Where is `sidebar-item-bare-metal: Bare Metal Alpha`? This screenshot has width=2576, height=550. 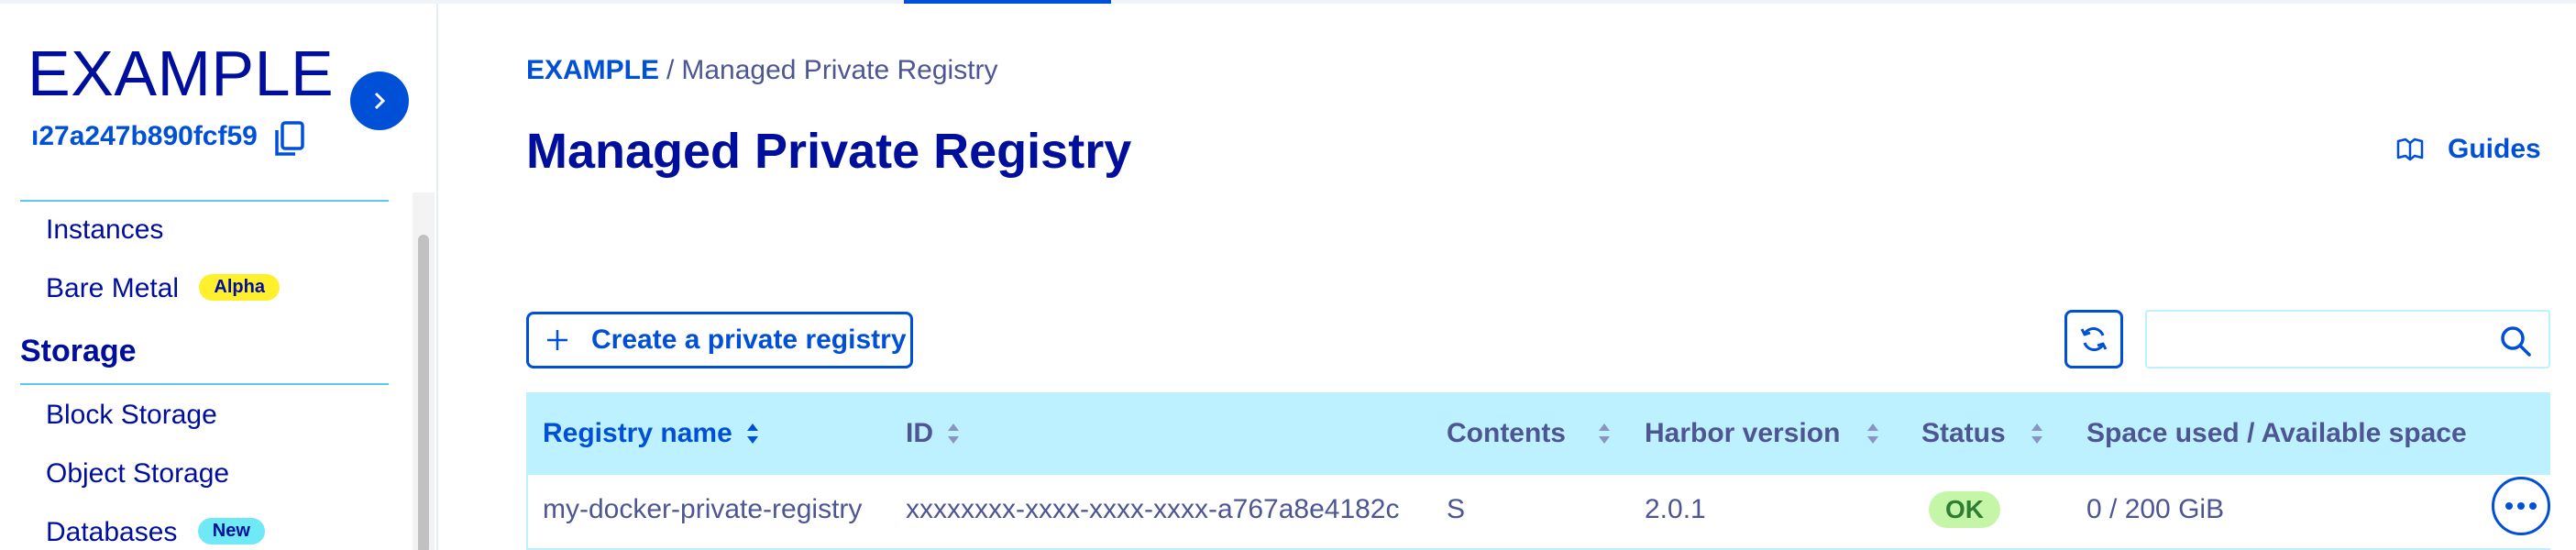 sidebar-item-bare-metal: Bare Metal Alpha is located at coordinates (163, 288).